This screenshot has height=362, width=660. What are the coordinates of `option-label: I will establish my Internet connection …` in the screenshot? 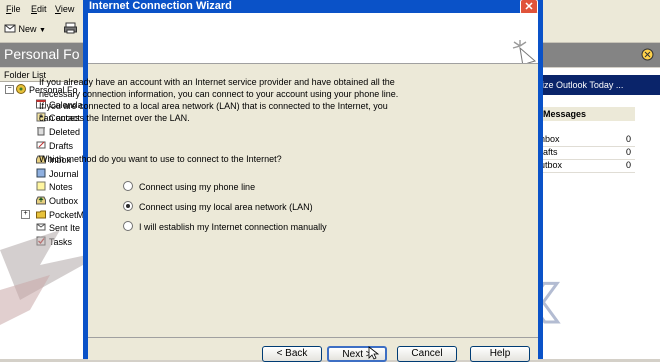 It's located at (233, 227).